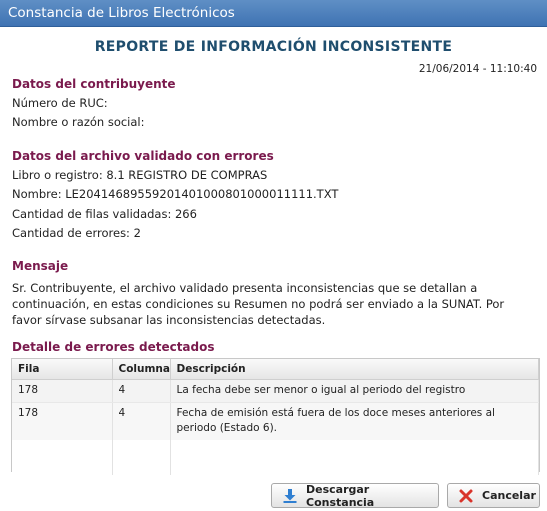  What do you see at coordinates (275, 457) in the screenshot?
I see `empty-row` at bounding box center [275, 457].